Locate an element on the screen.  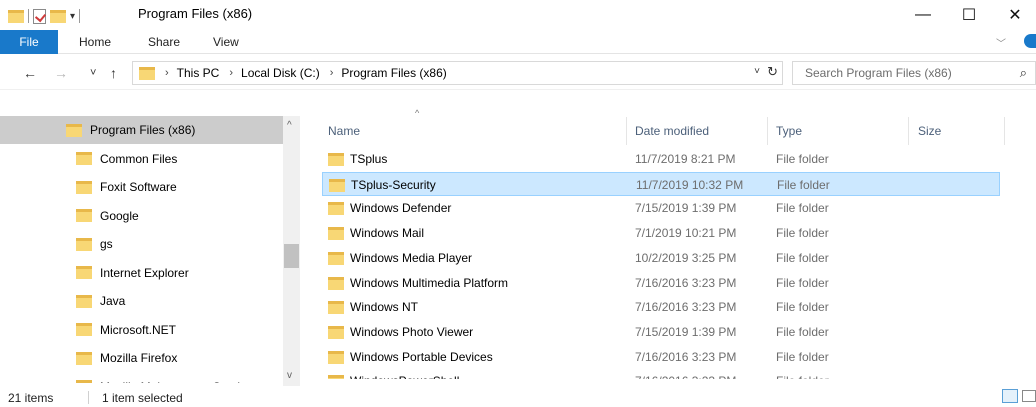
up-button: ↑ is located at coordinates (113, 73).